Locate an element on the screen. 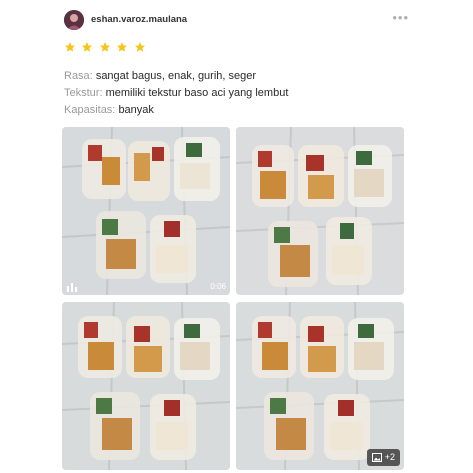 This screenshot has width=473, height=473. review-line-rasa: Rasa: sangat bagus, enak, gurih, seger is located at coordinates (176, 76).